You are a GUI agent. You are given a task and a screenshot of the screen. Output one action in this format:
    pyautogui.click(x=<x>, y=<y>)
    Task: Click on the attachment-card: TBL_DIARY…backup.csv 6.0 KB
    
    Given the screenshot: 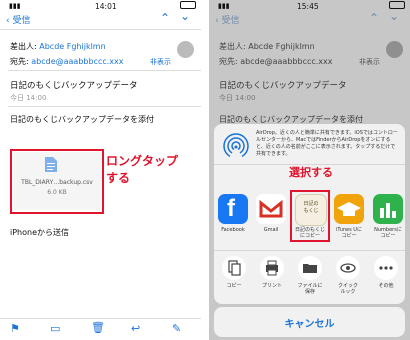 What is the action you would take?
    pyautogui.click(x=57, y=181)
    